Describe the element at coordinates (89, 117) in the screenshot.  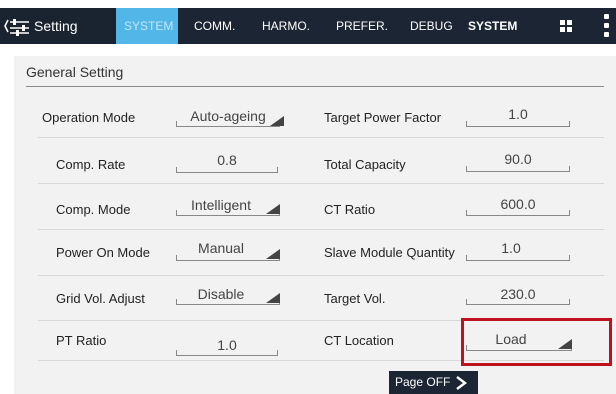
I see `operation-mode-label: Operation Mode` at that location.